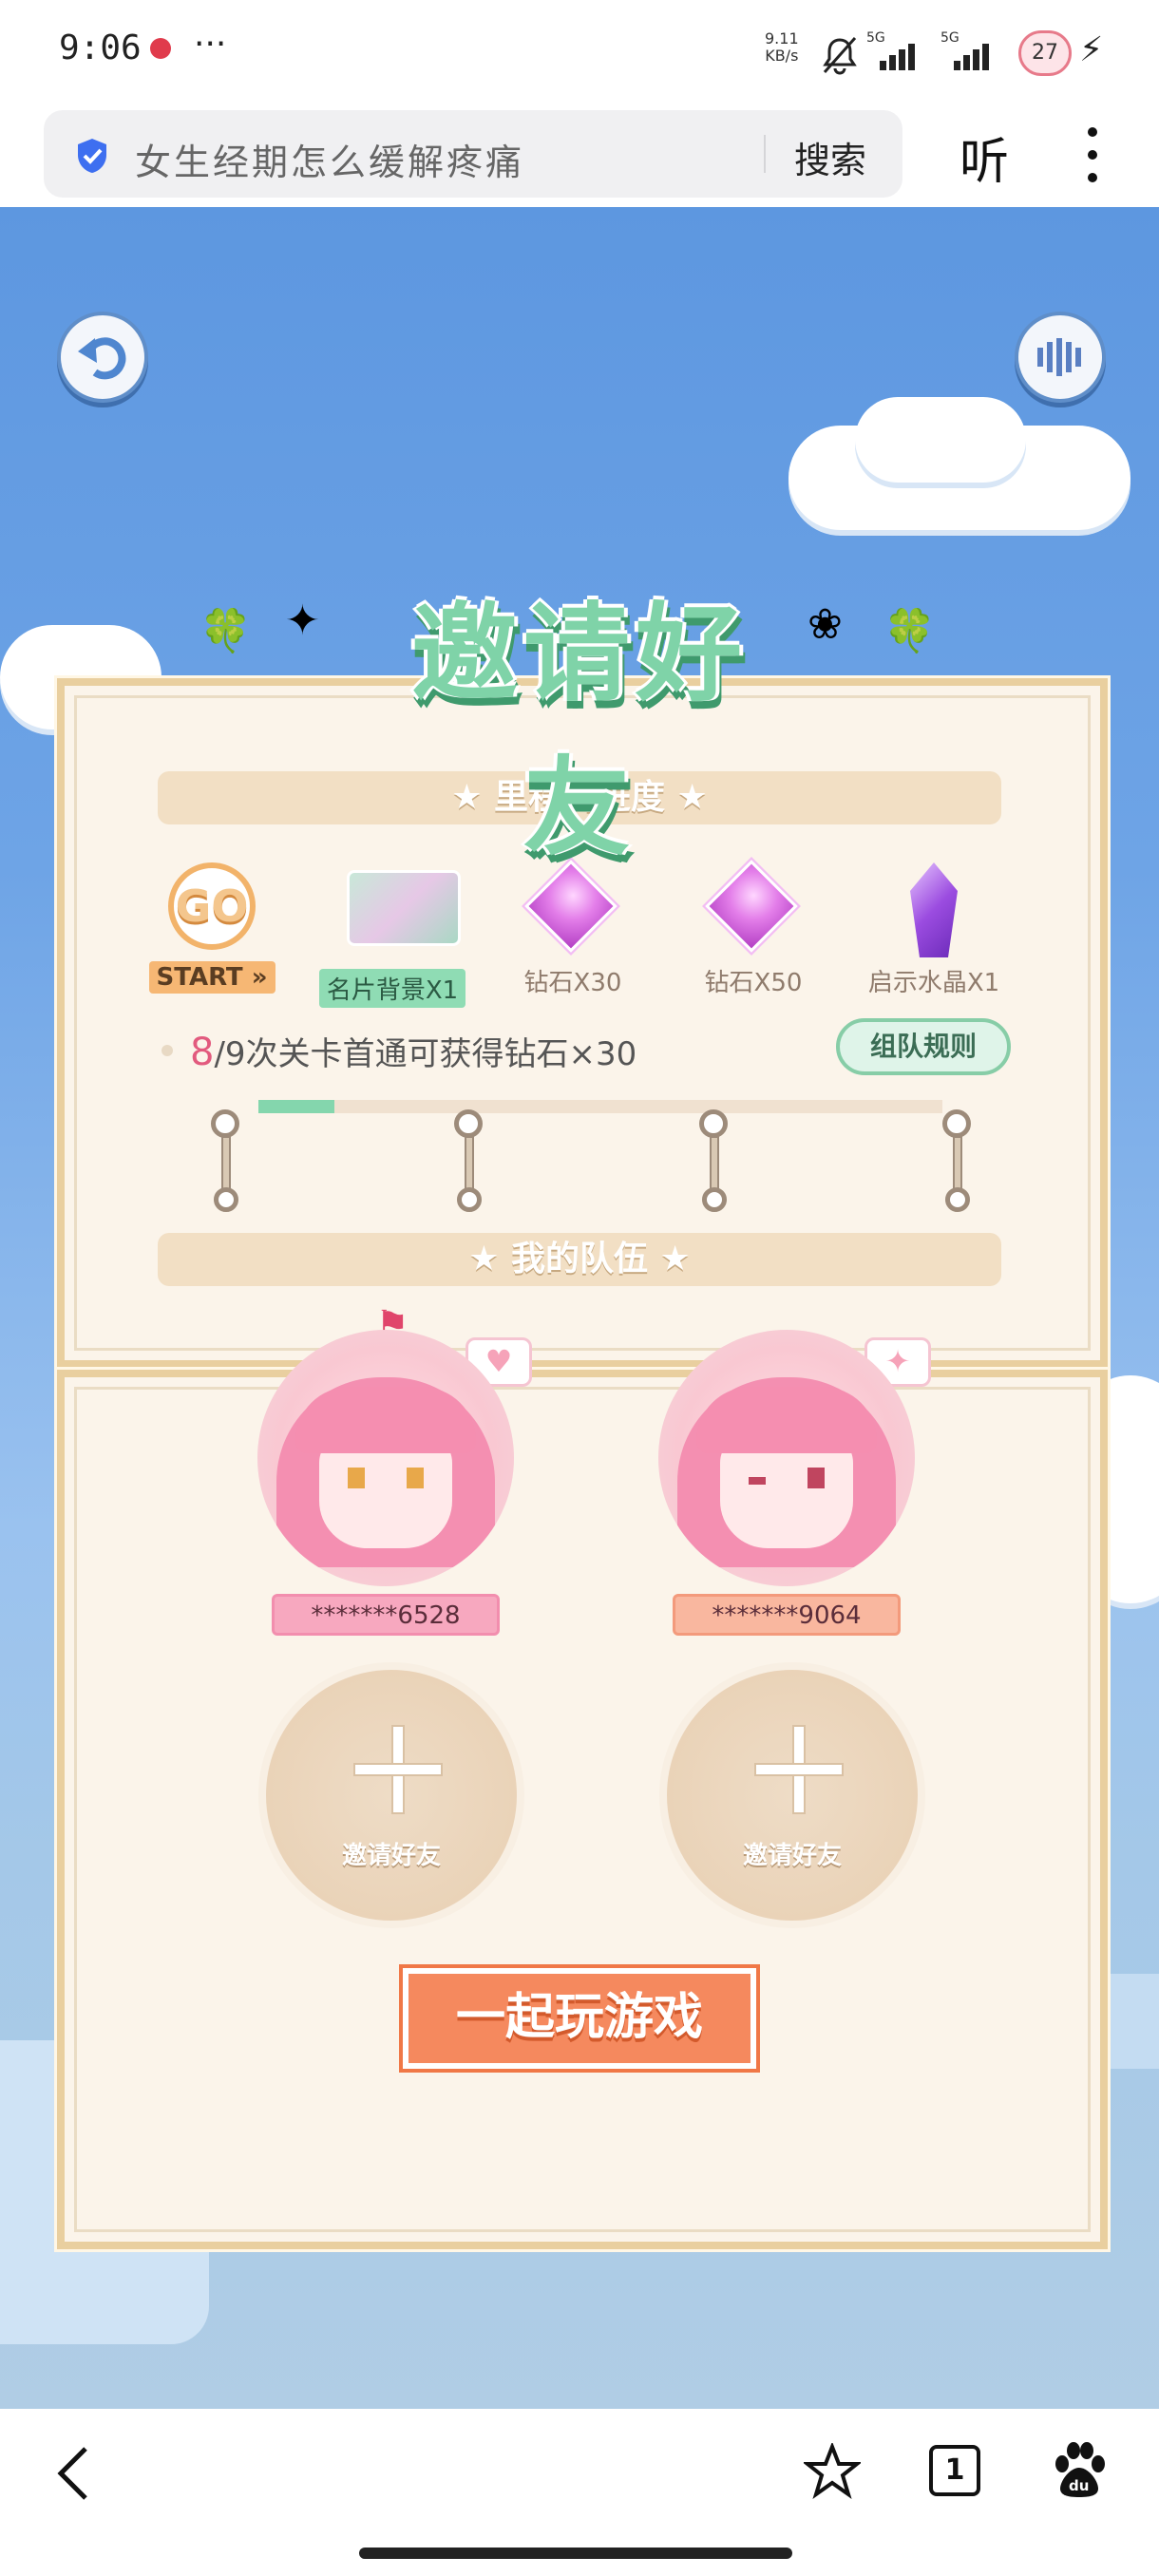 The image size is (1159, 2576). Describe the element at coordinates (934, 909) in the screenshot. I see `crystal-icon` at that location.